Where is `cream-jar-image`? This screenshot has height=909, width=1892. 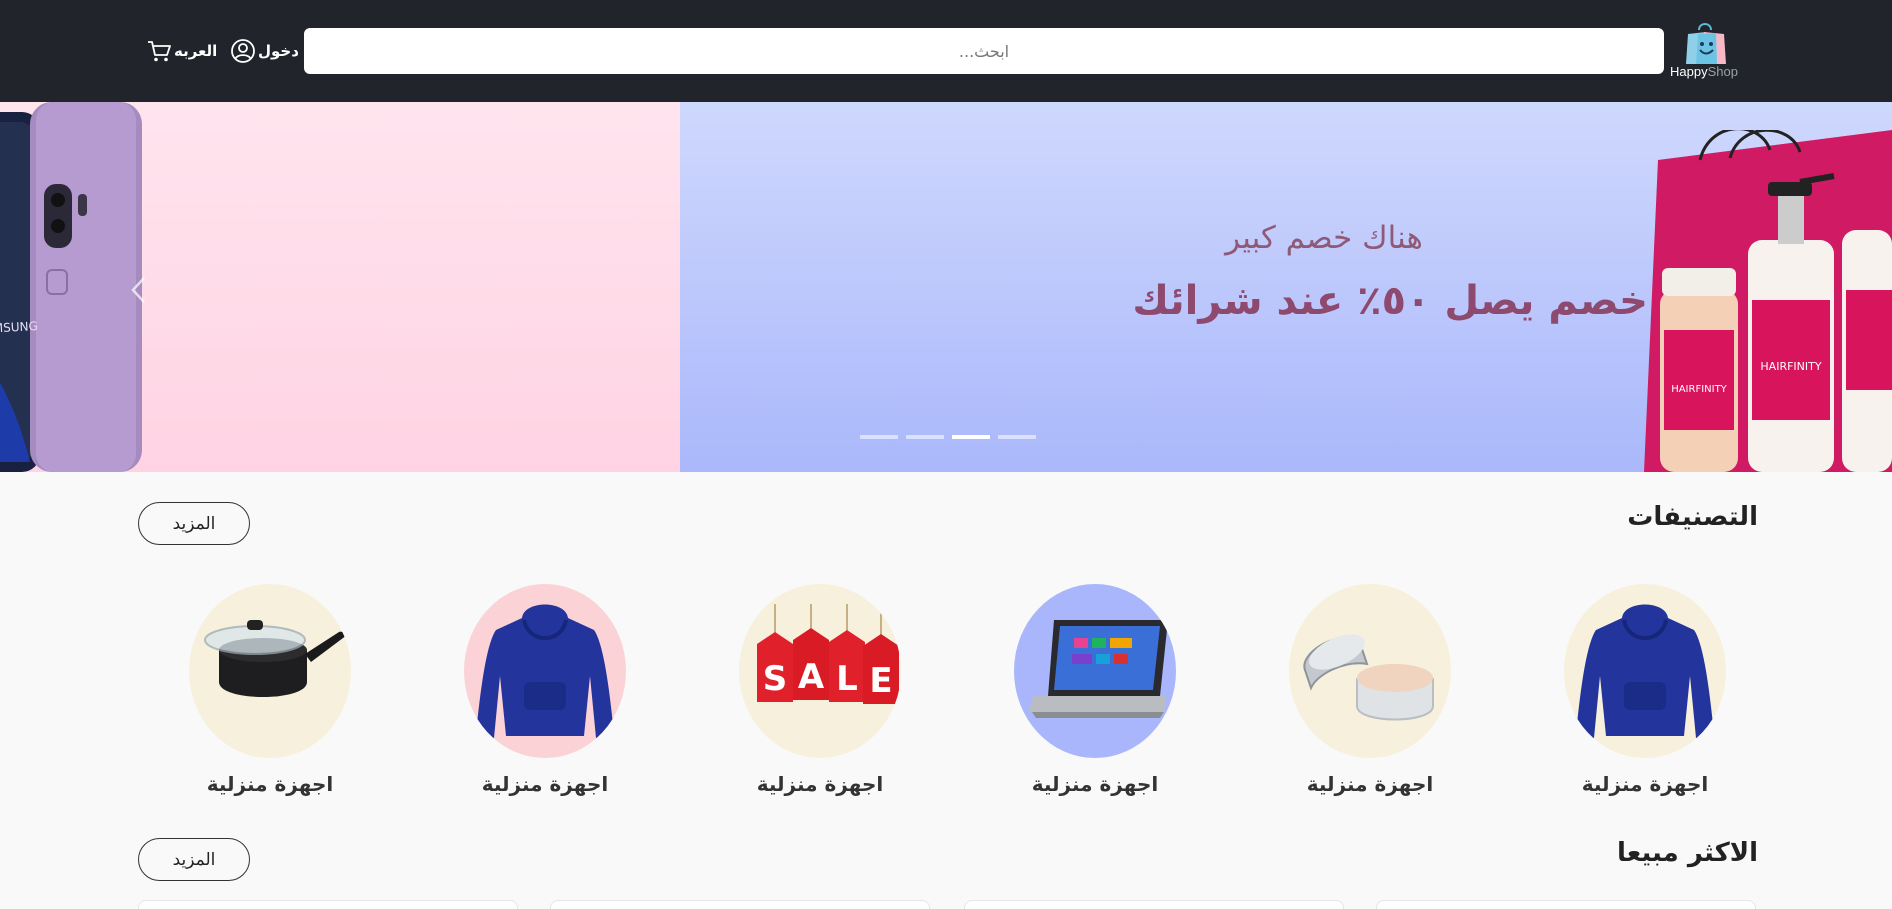 cream-jar-image is located at coordinates (1368, 677).